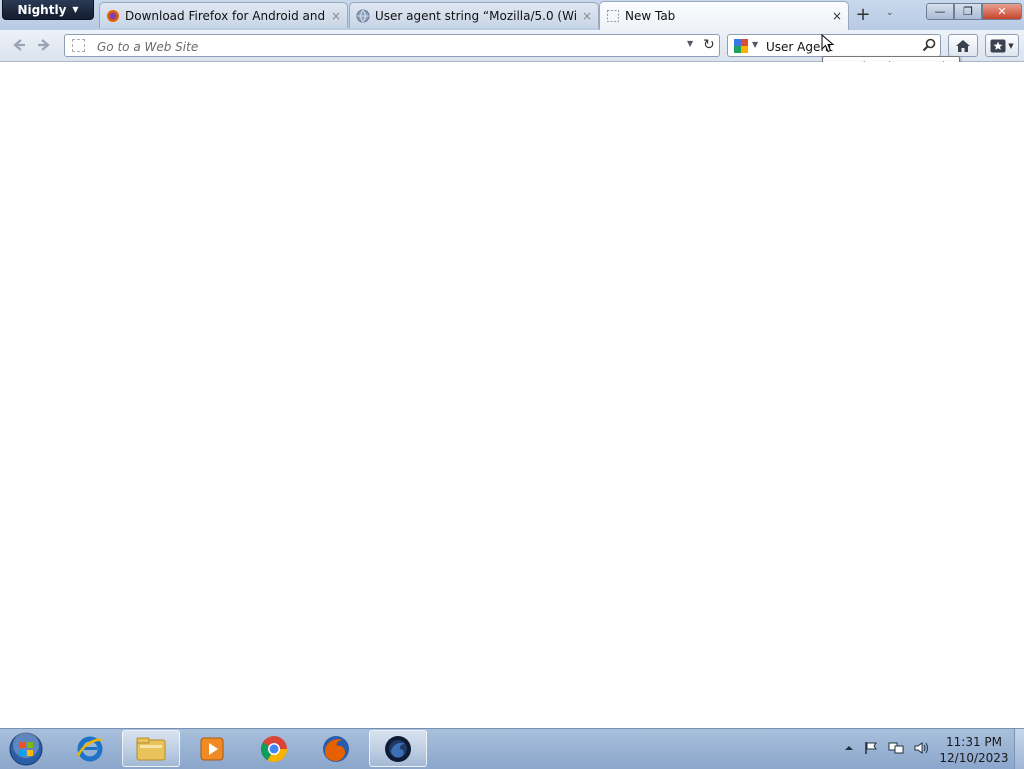 The image size is (1024, 769). I want to click on forward-button, so click(44, 45).